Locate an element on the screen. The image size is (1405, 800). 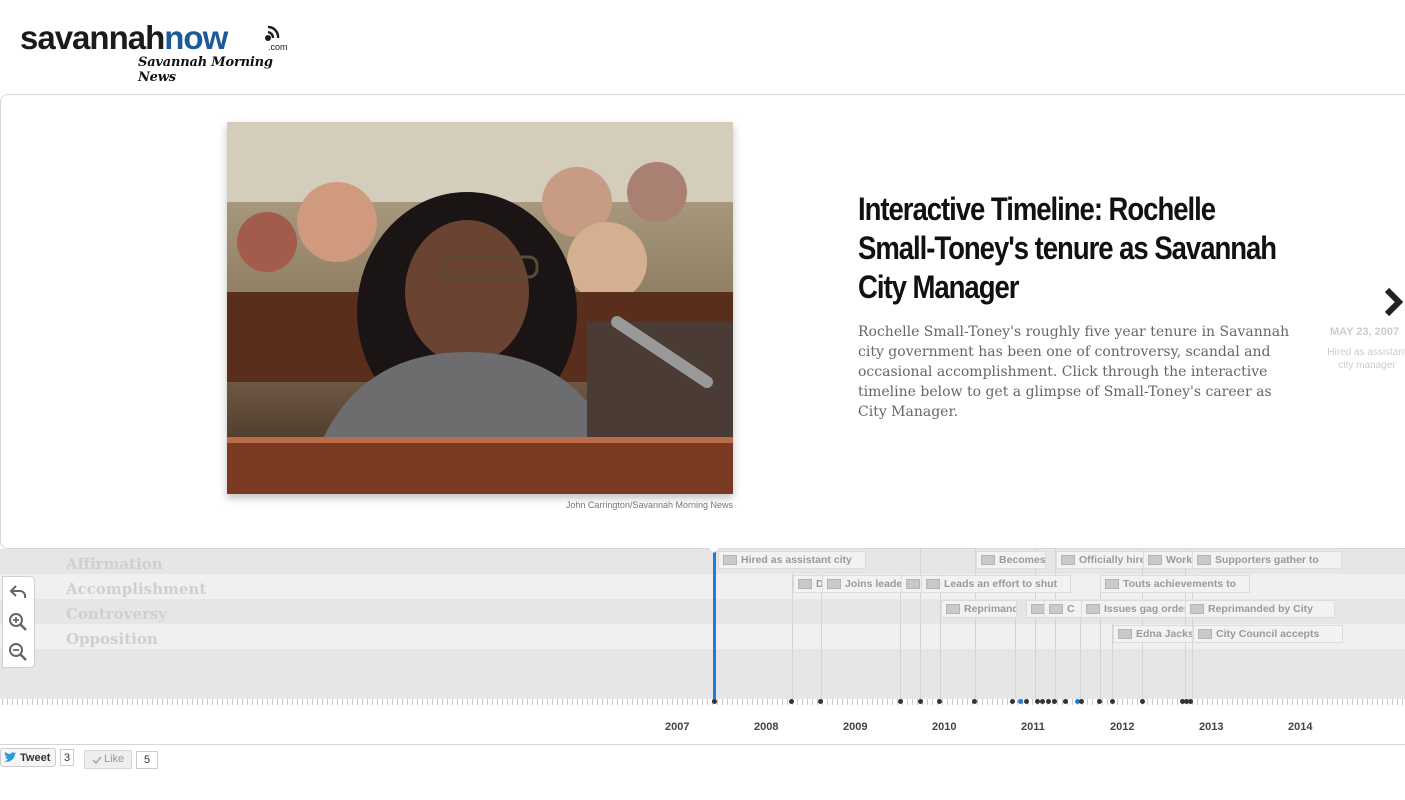
like-button: Like is located at coordinates (108, 759).